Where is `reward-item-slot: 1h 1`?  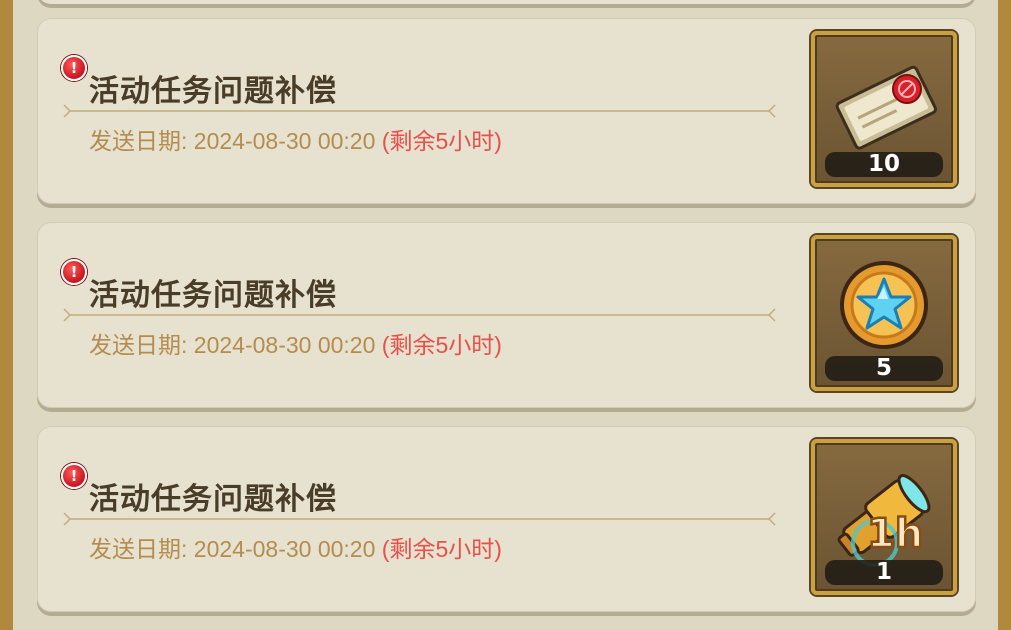 reward-item-slot: 1h 1 is located at coordinates (884, 517).